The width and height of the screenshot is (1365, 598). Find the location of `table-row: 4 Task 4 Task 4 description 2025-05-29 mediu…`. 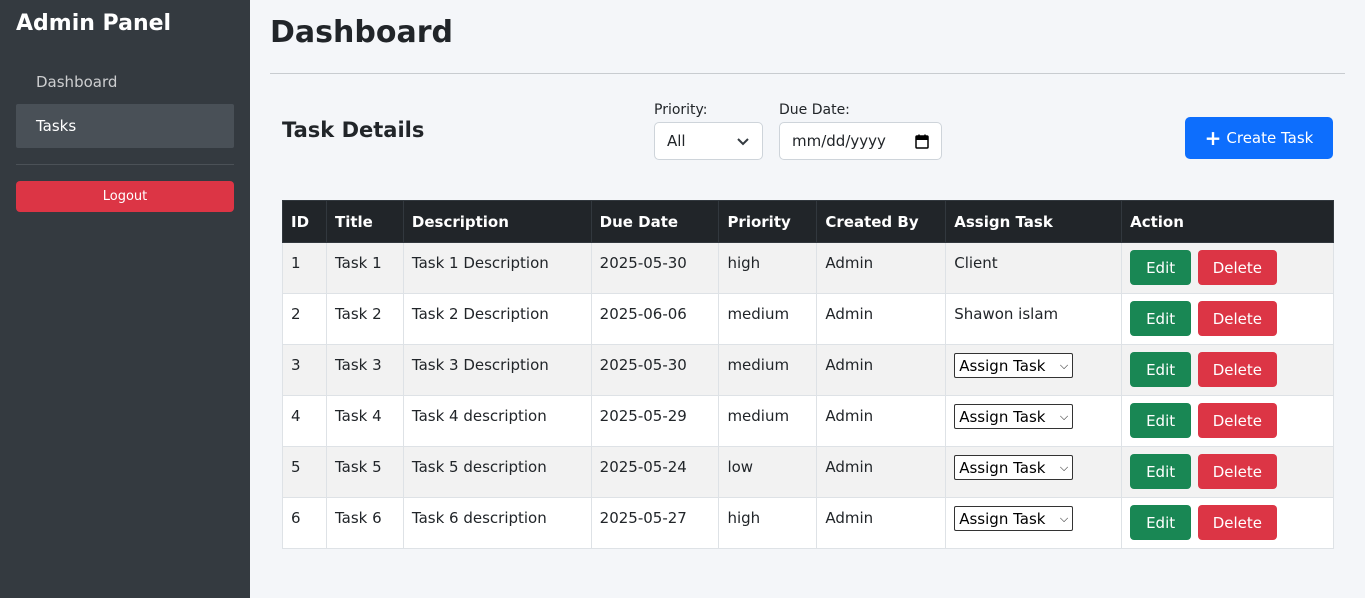

table-row: 4 Task 4 Task 4 description 2025-05-29 mediu… is located at coordinates (808, 421).